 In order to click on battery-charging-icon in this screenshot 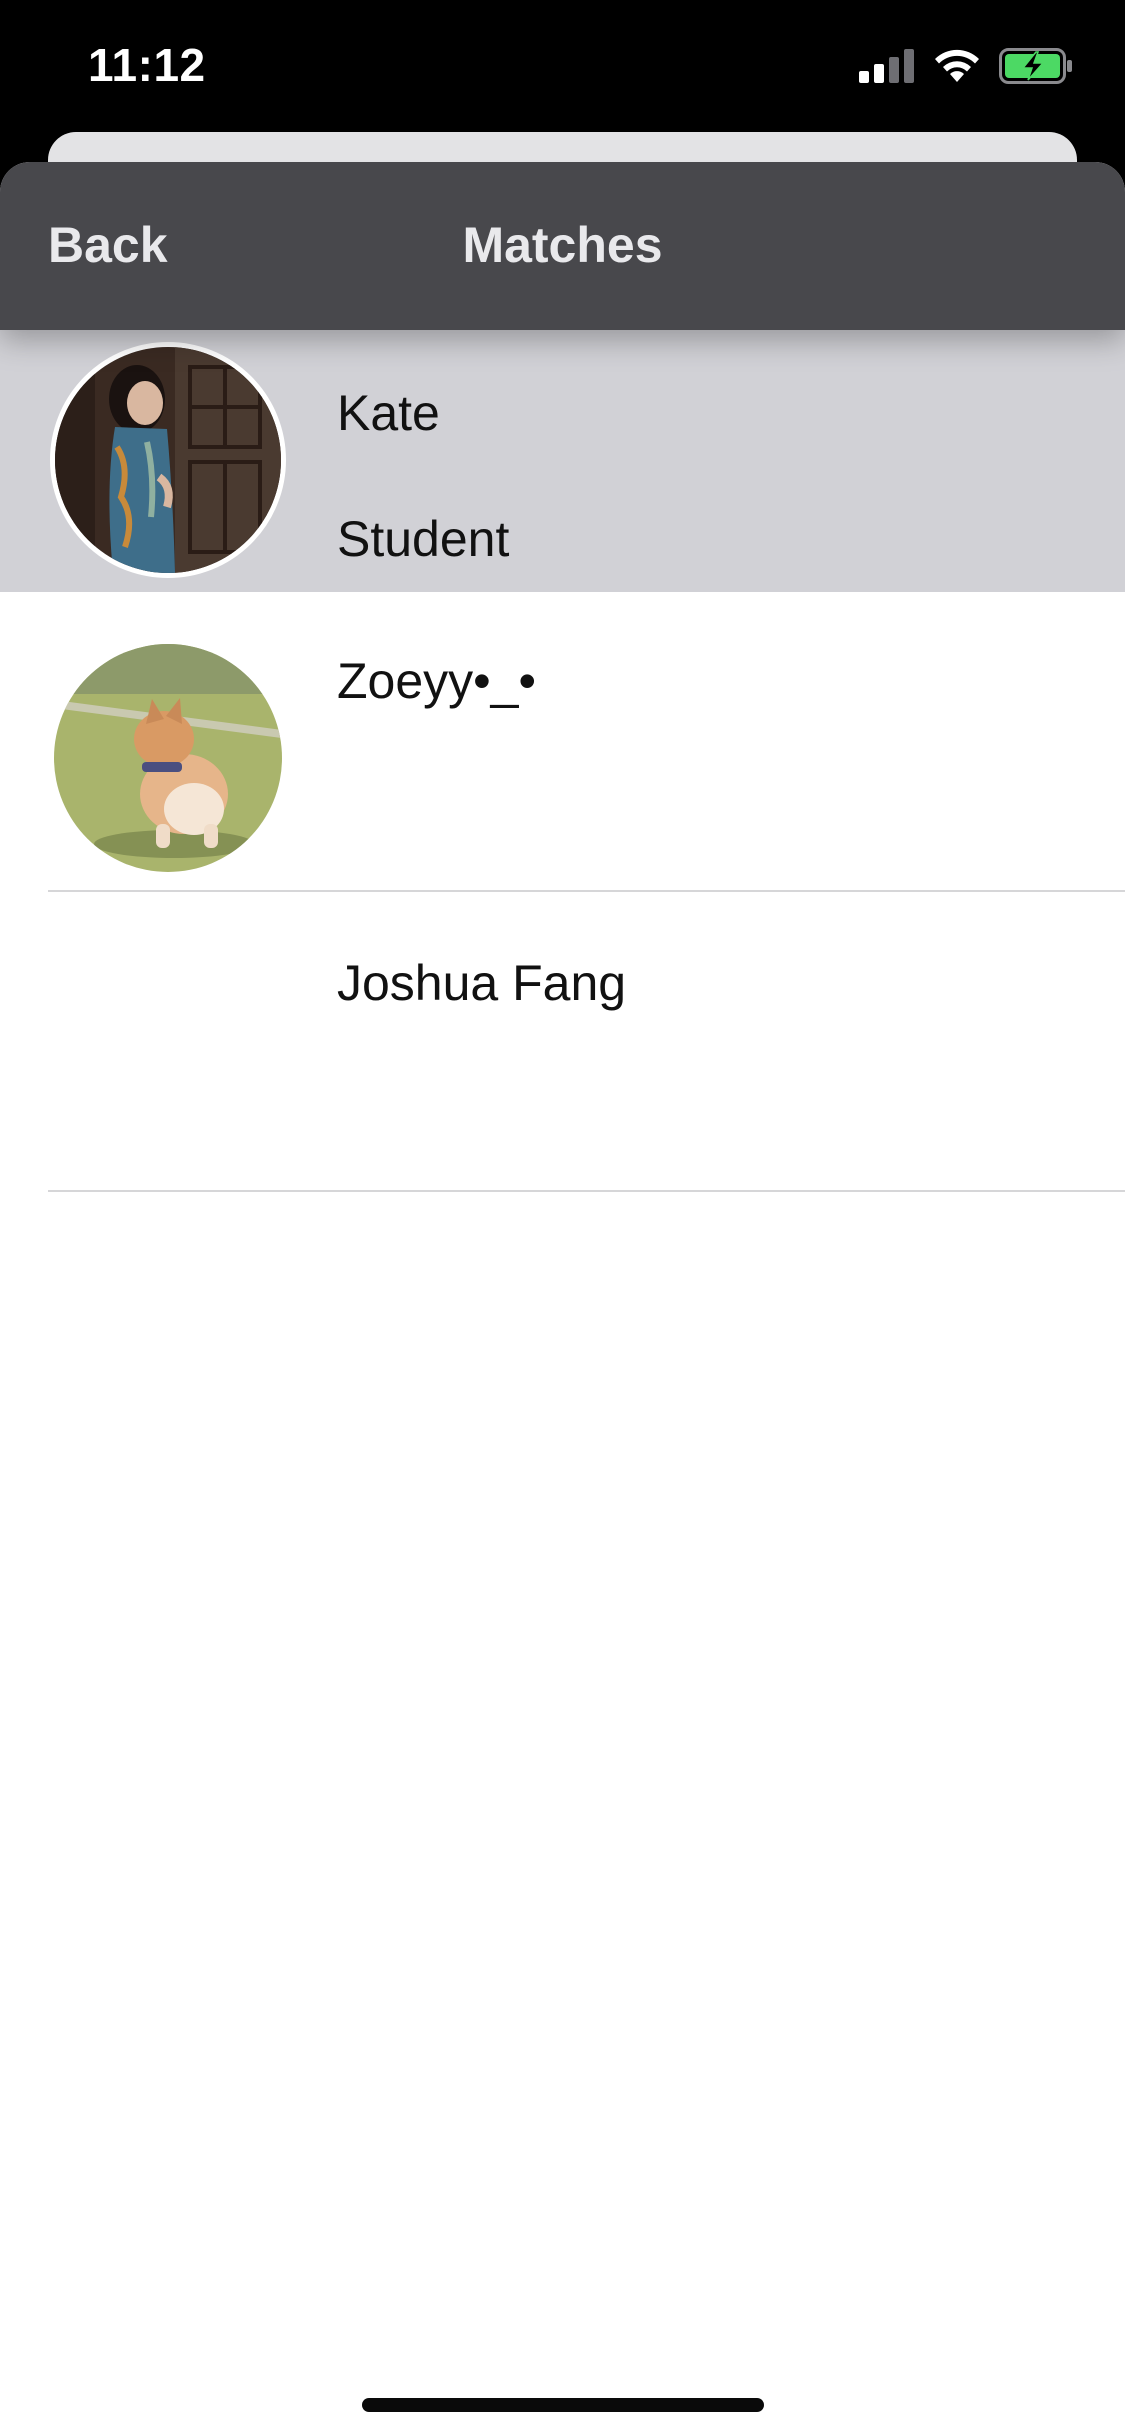, I will do `click(1035, 66)`.